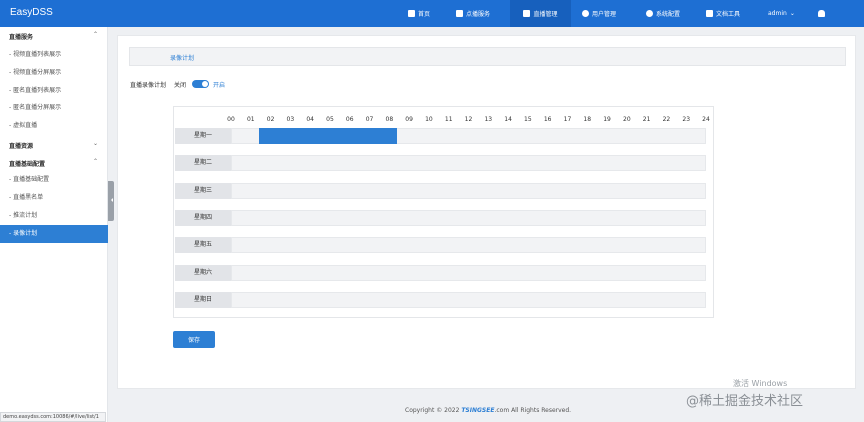 Image resolution: width=864 pixels, height=422 pixels. Describe the element at coordinates (27, 163) in the screenshot. I see `sidebar-group-live-config: 直播基础配置` at that location.